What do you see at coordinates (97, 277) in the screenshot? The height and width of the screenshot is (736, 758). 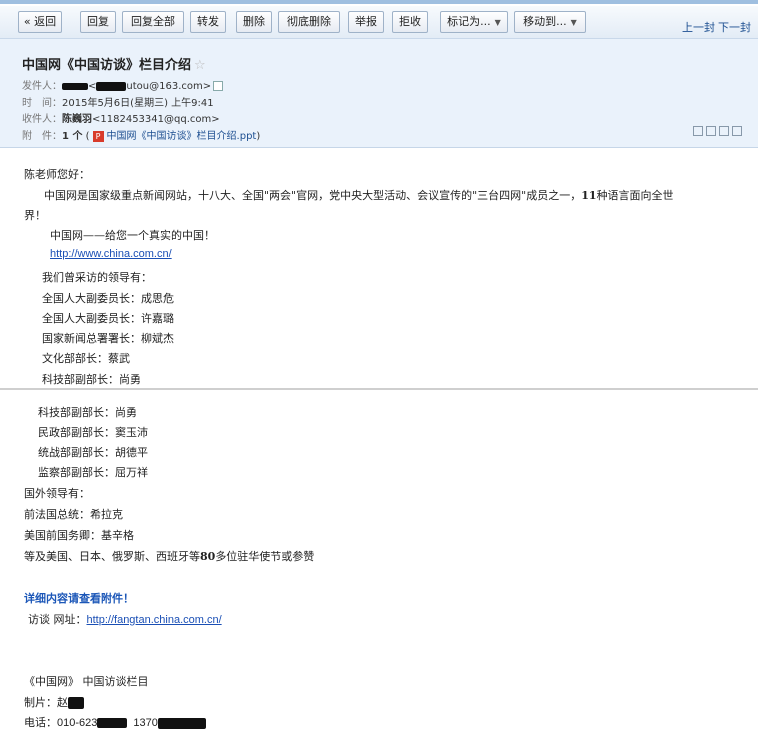 I see `leaders-title: 我们曾采访的领导有：` at bounding box center [97, 277].